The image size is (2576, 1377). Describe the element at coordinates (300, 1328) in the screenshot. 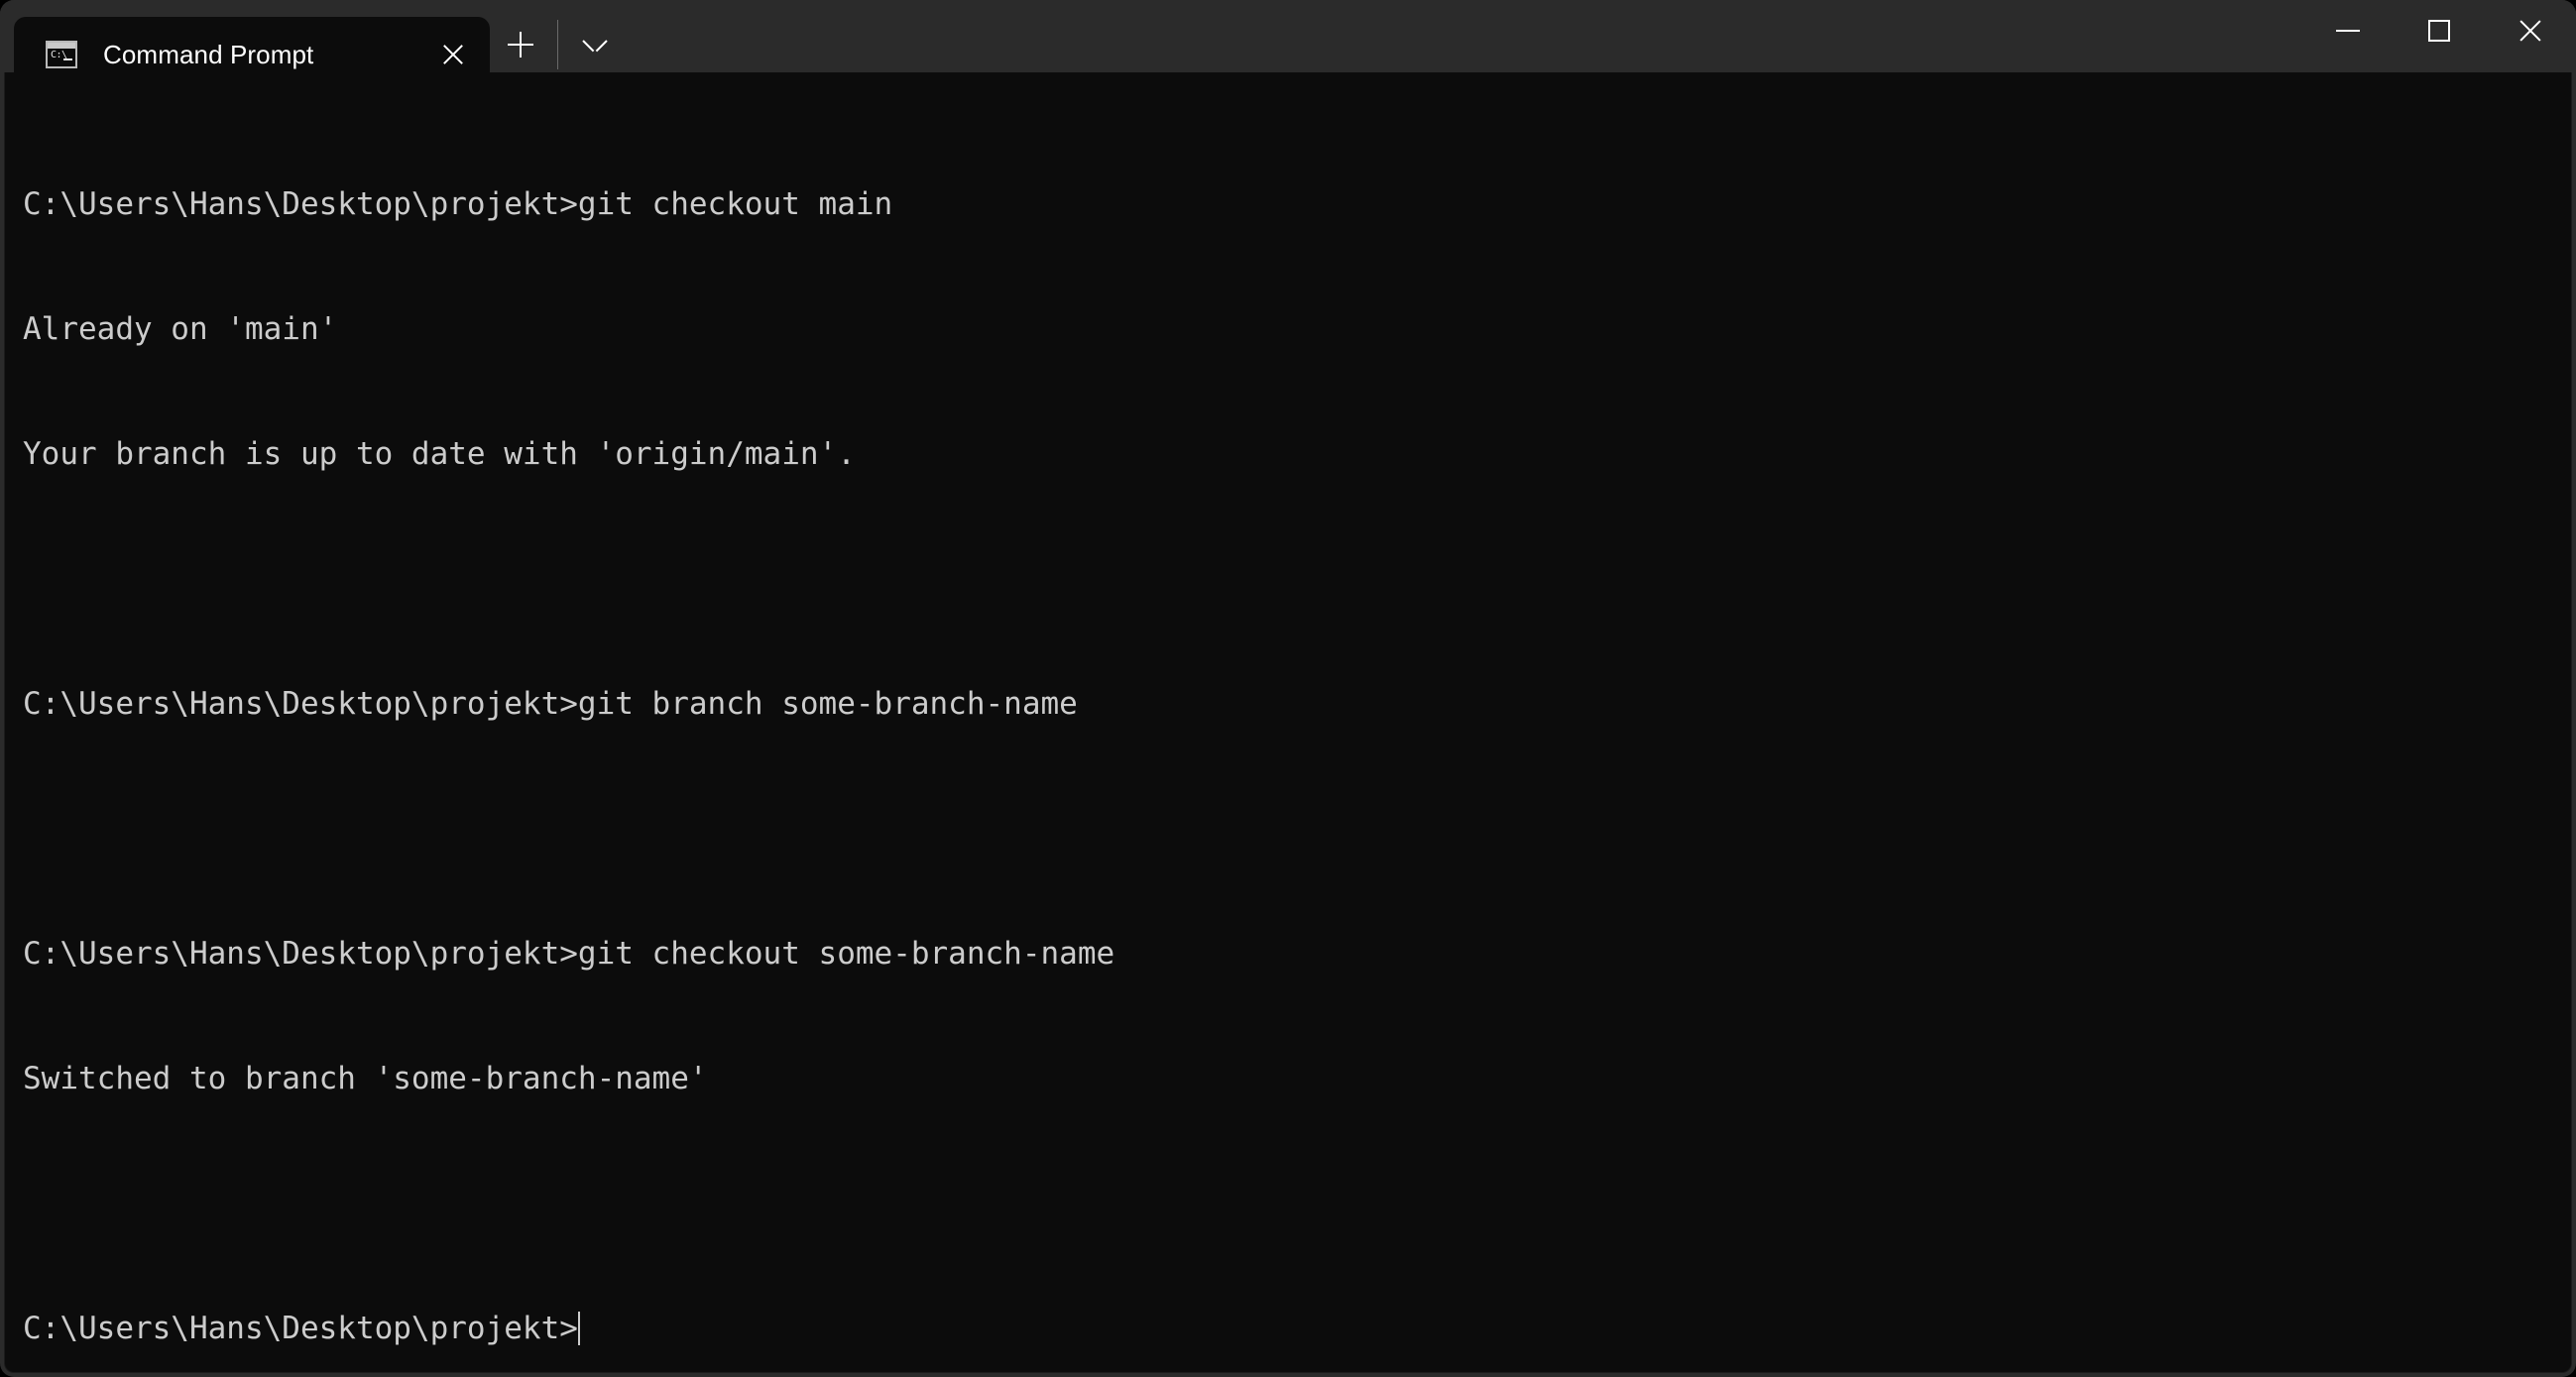

I see `terminal-prompt: C:\Users\Hans\Desktop\projekt>` at that location.